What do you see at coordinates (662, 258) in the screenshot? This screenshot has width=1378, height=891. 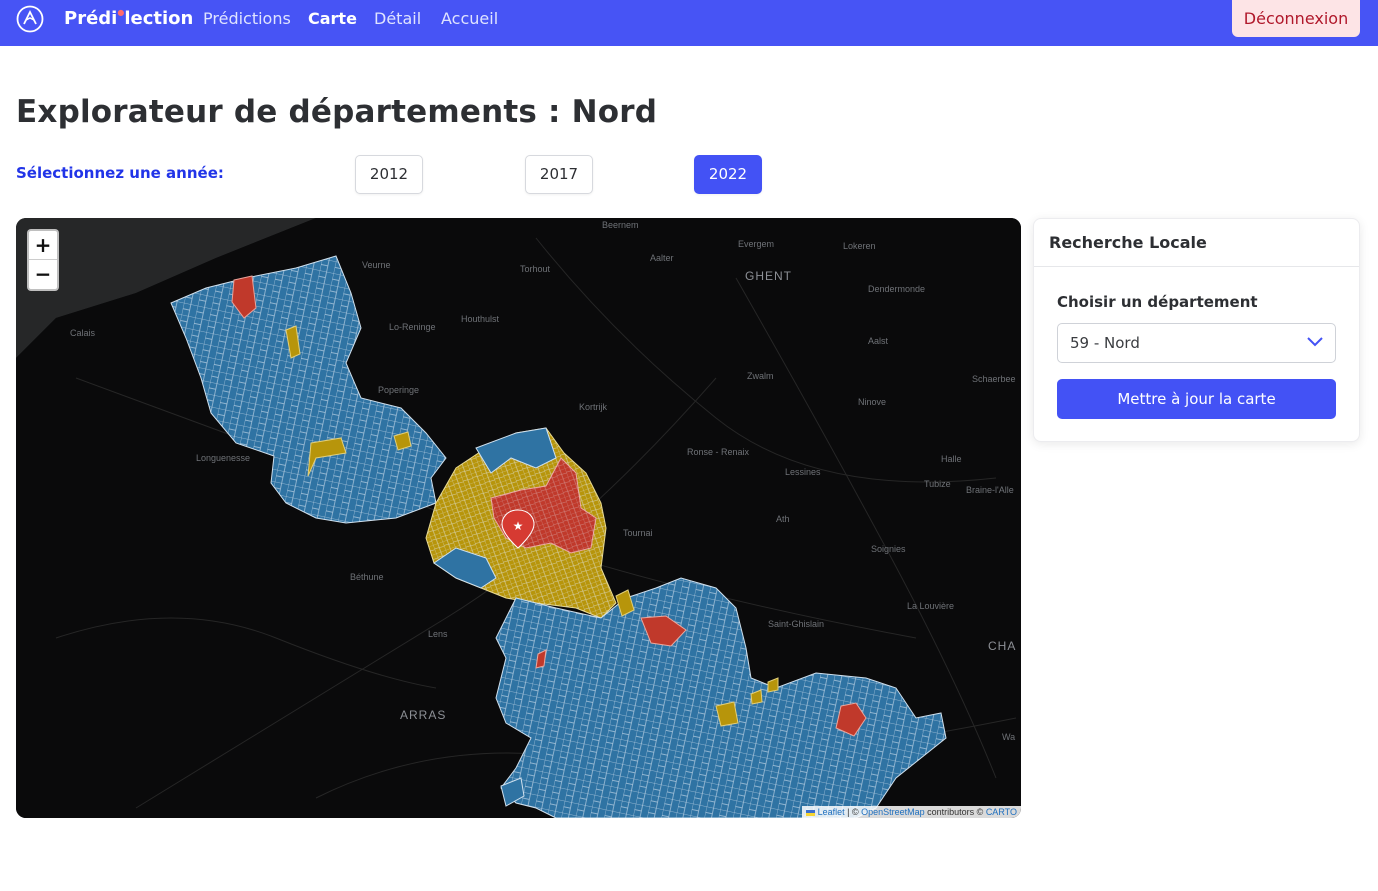 I see `map-label: Aalter` at bounding box center [662, 258].